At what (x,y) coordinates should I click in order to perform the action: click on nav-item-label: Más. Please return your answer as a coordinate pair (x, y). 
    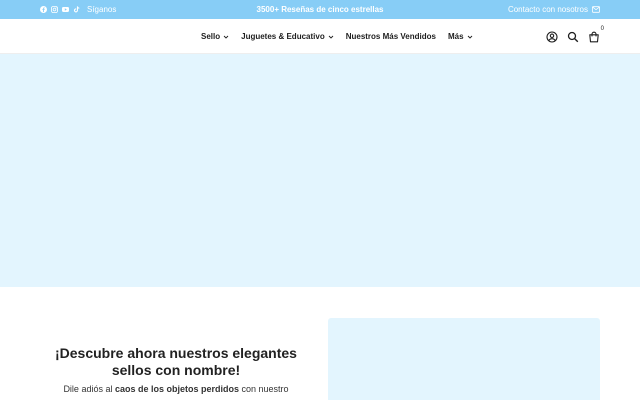
    Looking at the image, I should click on (455, 36).